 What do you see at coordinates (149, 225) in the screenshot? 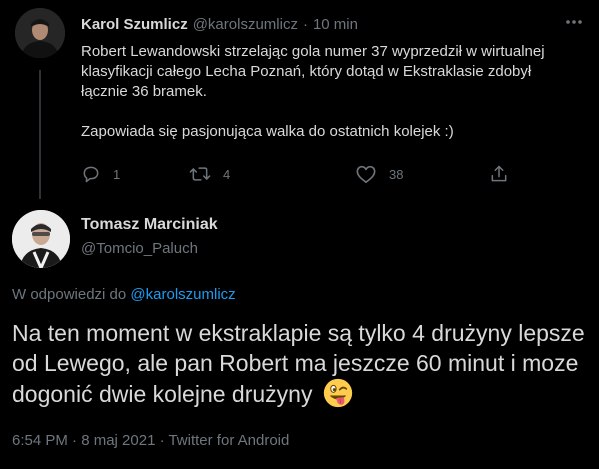
I see `author-name: Tomasz Marciniak` at bounding box center [149, 225].